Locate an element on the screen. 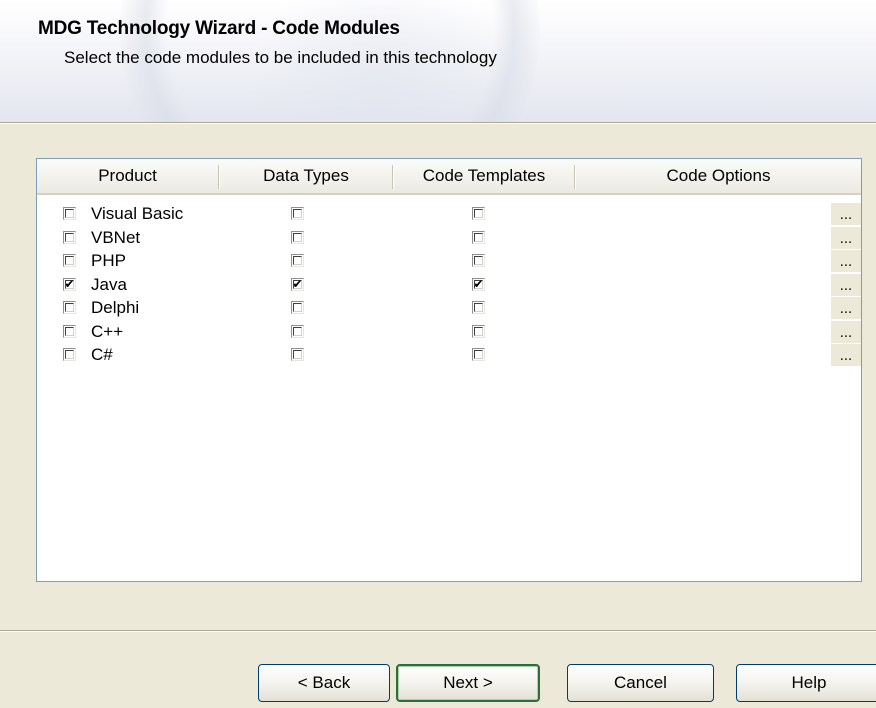  code-templates-checkbox: ✔ is located at coordinates (478, 283).